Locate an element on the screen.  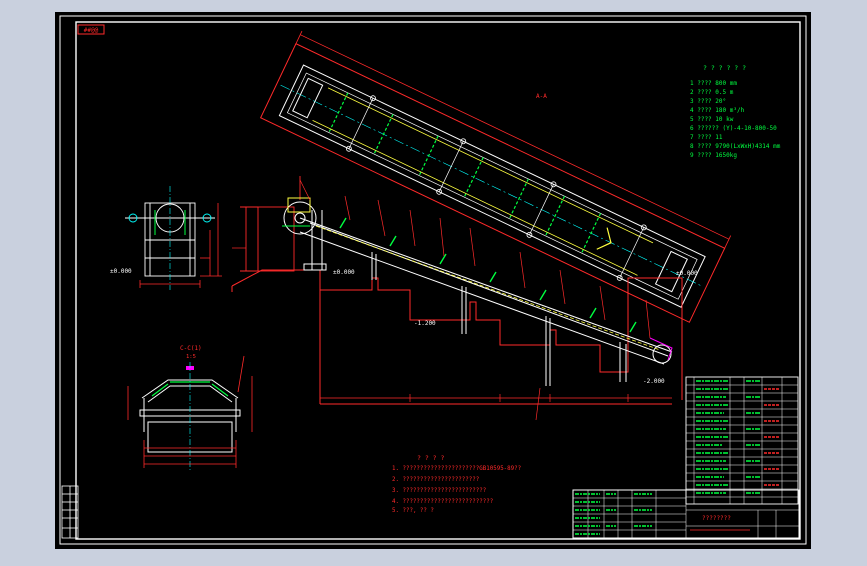
plan-view-label: A-A is located at coordinates (541, 96).